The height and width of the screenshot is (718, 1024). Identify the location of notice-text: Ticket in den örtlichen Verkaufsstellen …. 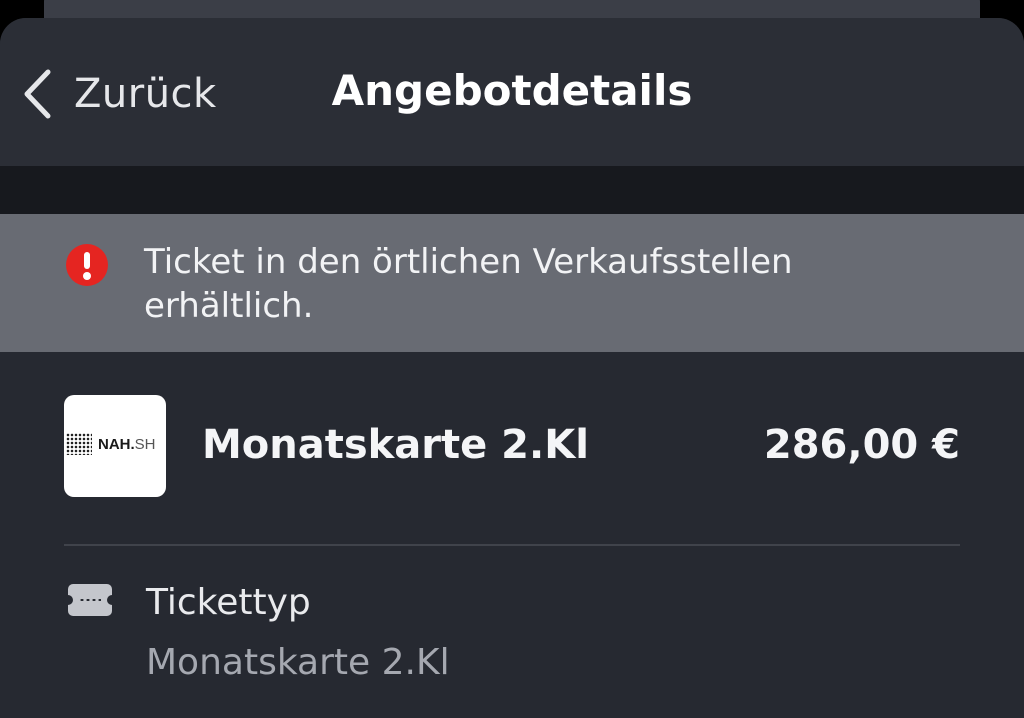
(524, 284).